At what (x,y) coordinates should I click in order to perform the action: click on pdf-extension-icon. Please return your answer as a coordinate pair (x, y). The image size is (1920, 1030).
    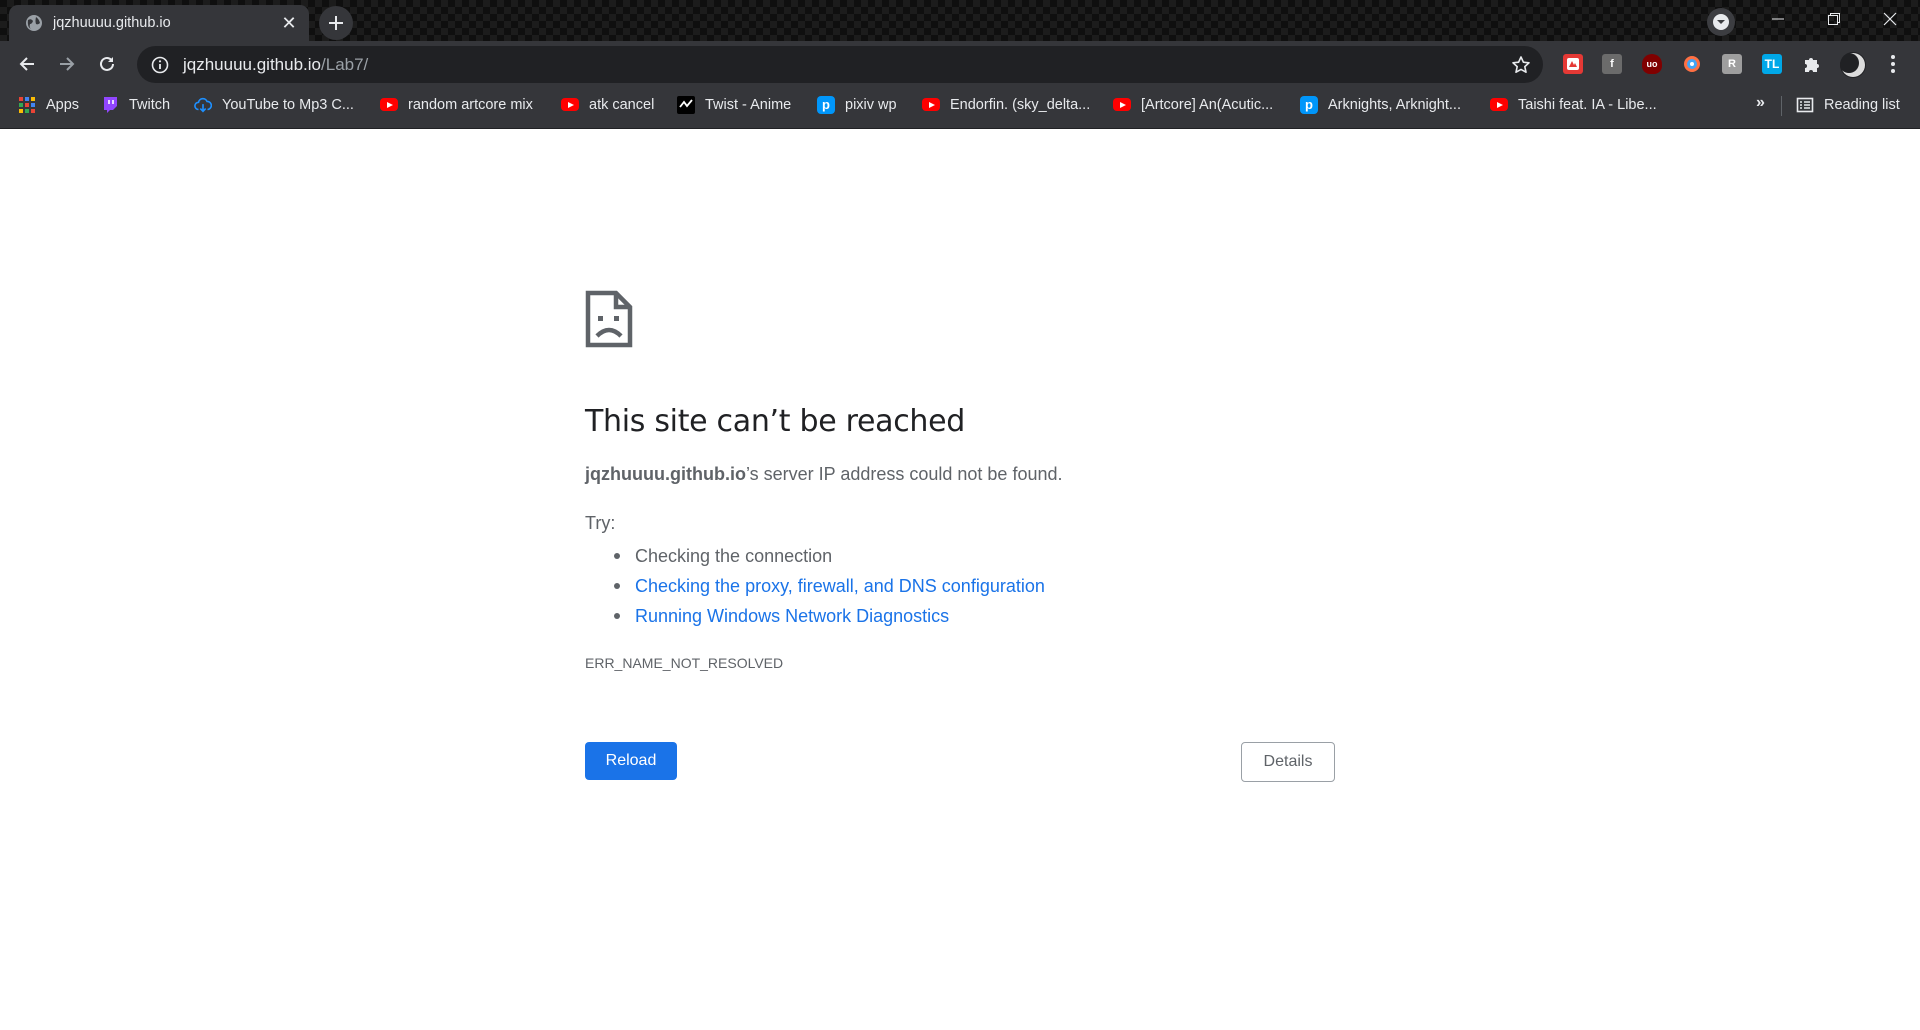
    Looking at the image, I should click on (1573, 64).